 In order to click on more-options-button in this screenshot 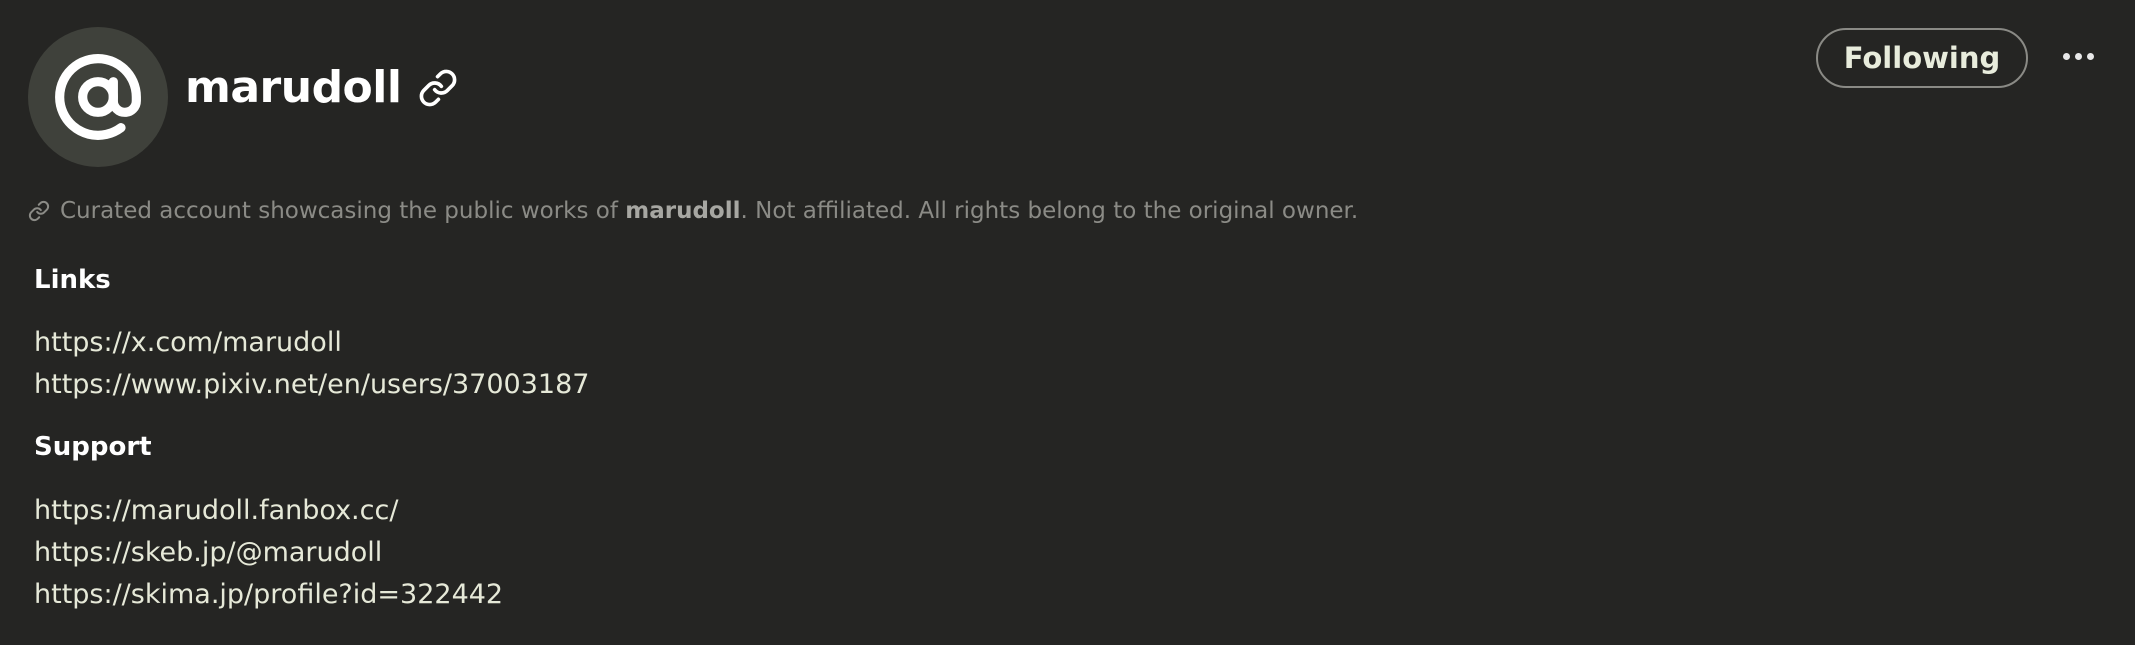, I will do `click(2078, 56)`.